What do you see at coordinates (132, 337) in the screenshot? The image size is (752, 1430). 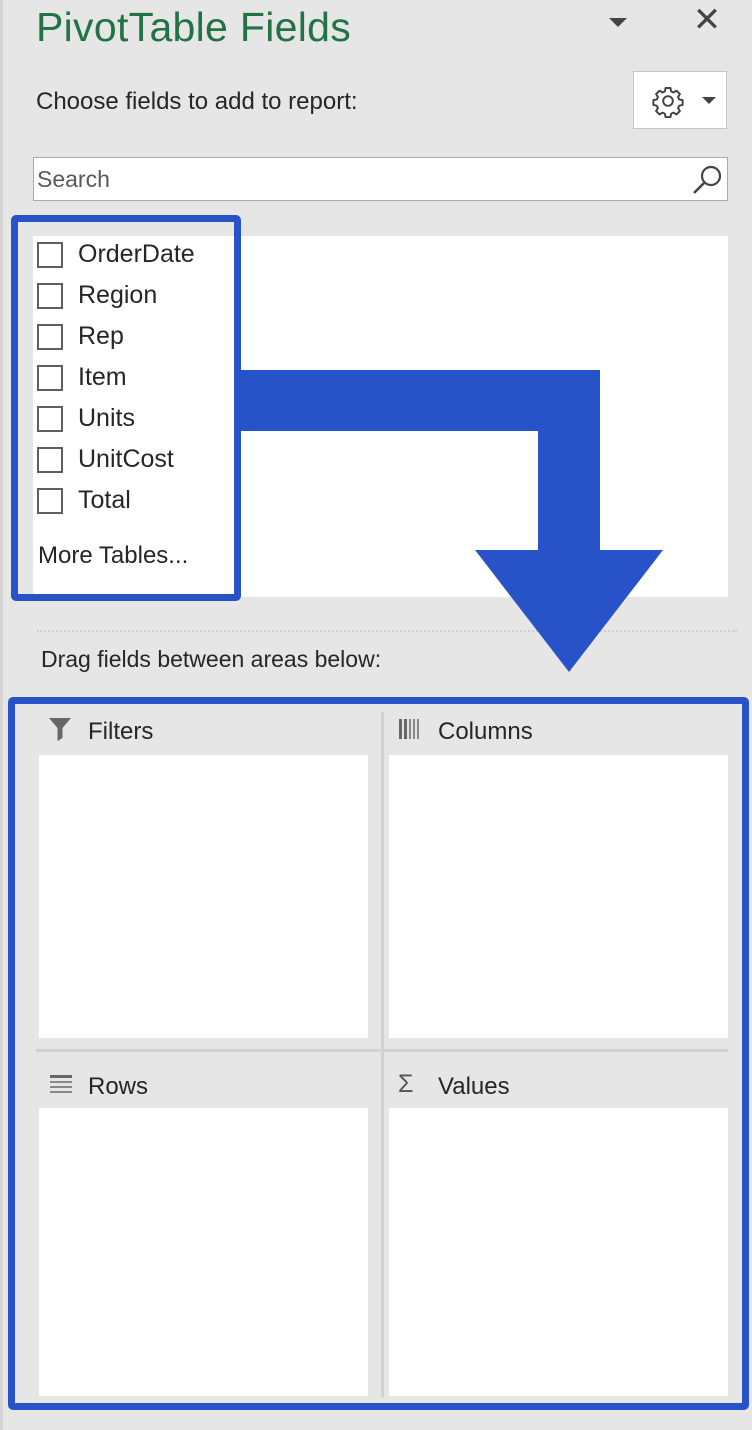 I see `field-item-rep: Rep` at bounding box center [132, 337].